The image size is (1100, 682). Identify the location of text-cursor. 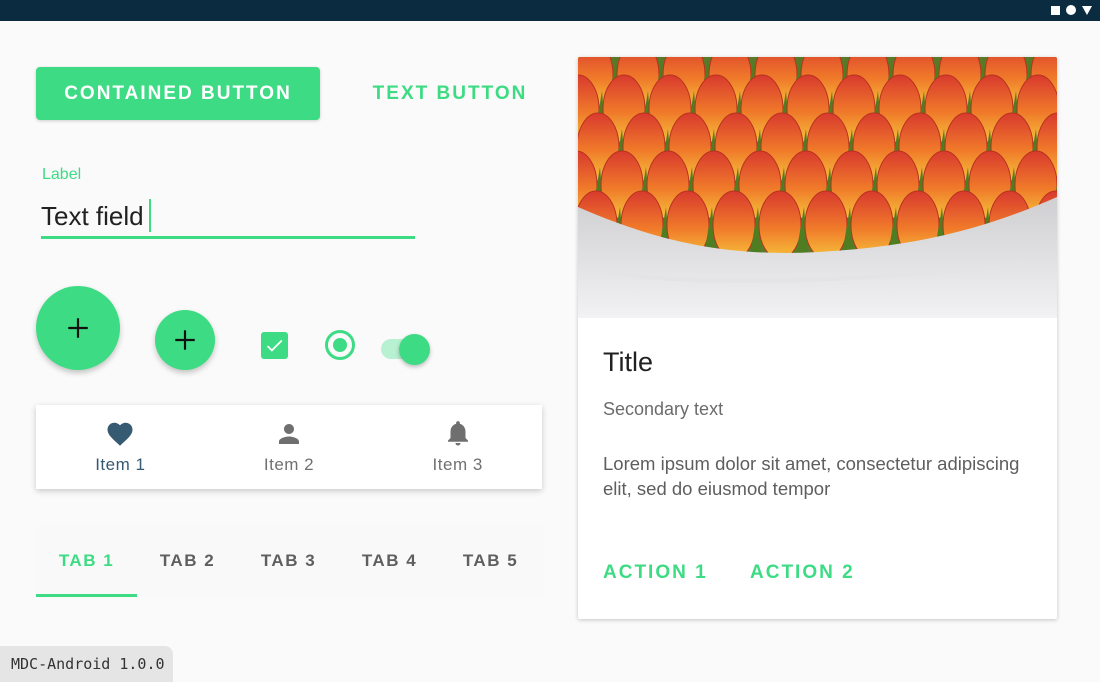
(150, 215).